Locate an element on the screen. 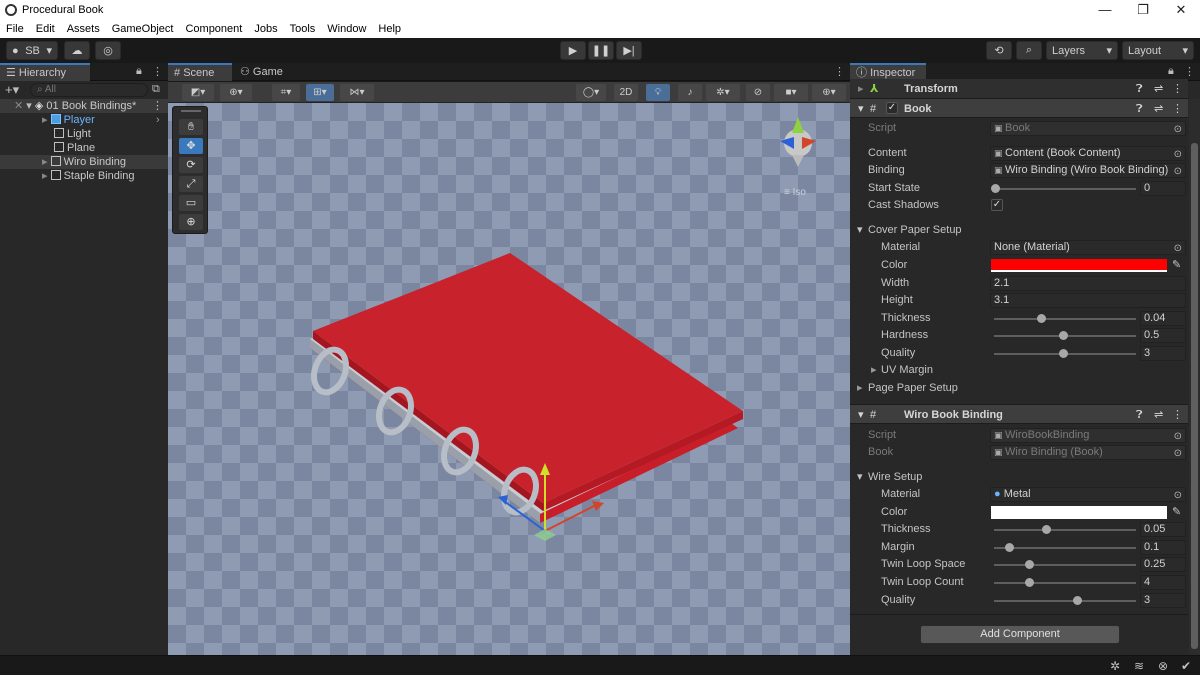  snap-grid-dropdown: ⌗▾ is located at coordinates (286, 92).